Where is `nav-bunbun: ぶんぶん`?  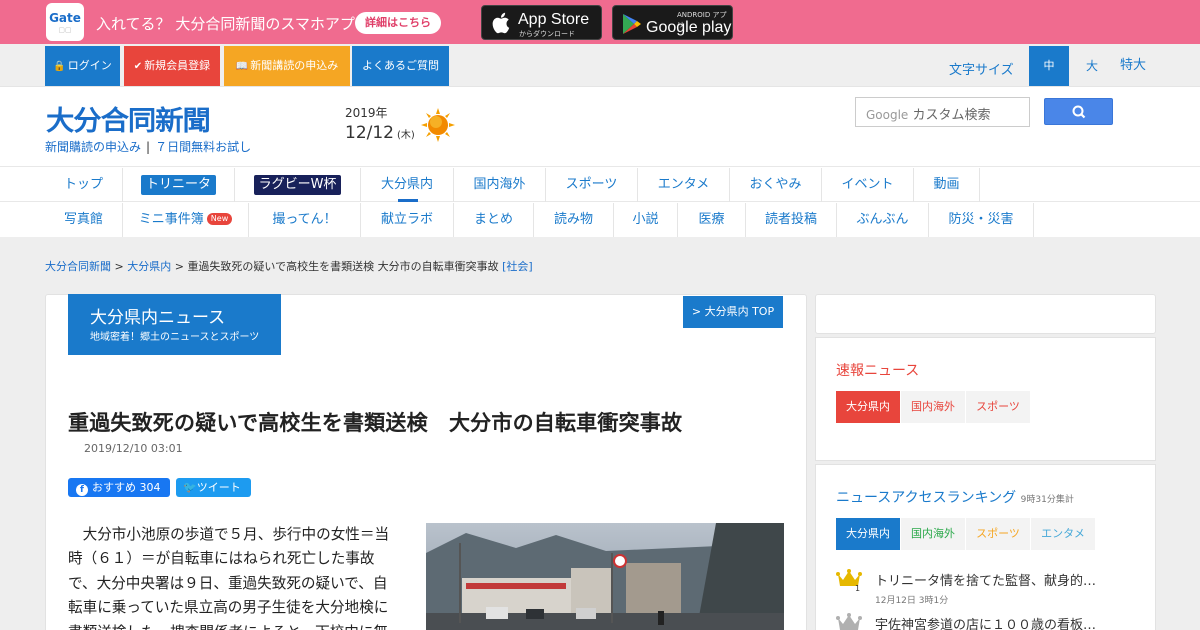
nav-bunbun: ぶんぶん is located at coordinates (883, 220).